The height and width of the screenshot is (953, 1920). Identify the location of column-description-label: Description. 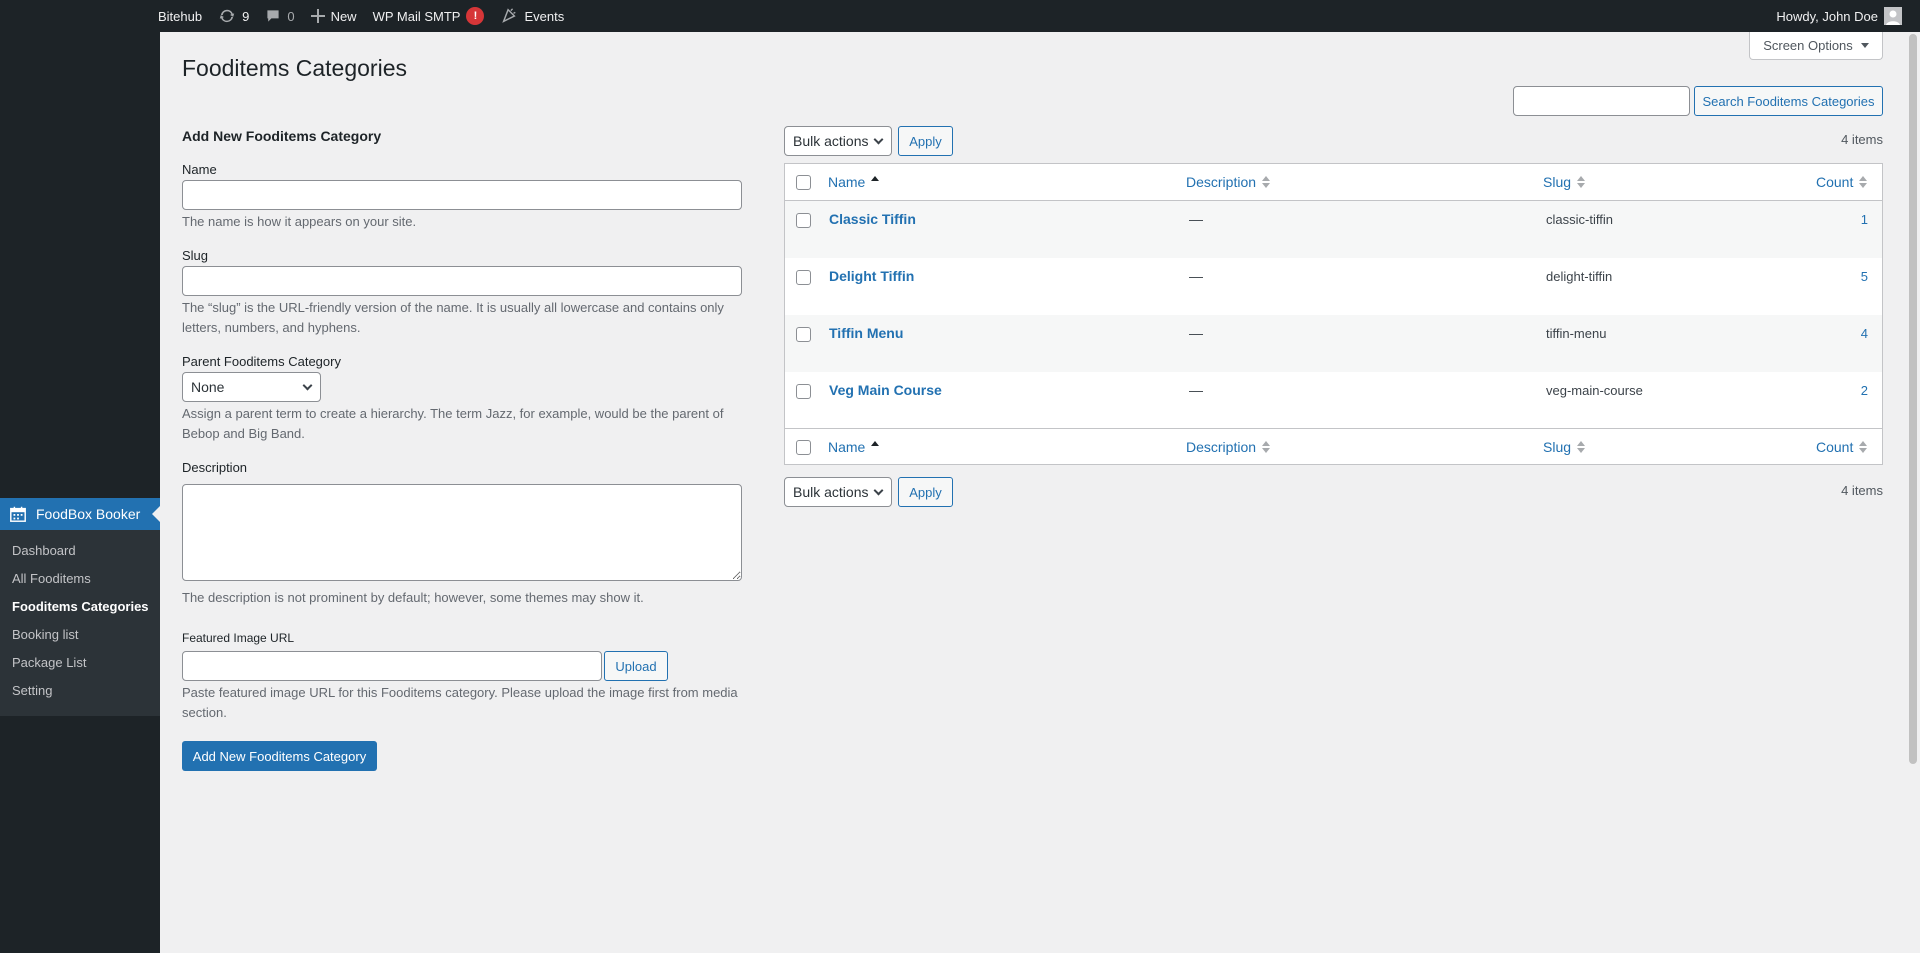
(1221, 182).